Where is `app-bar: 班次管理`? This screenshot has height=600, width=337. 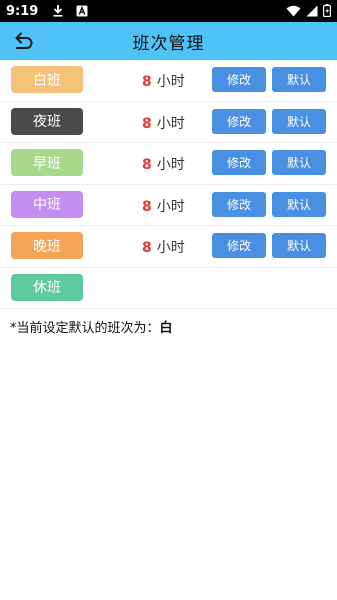
app-bar: 班次管理 is located at coordinates (168, 41).